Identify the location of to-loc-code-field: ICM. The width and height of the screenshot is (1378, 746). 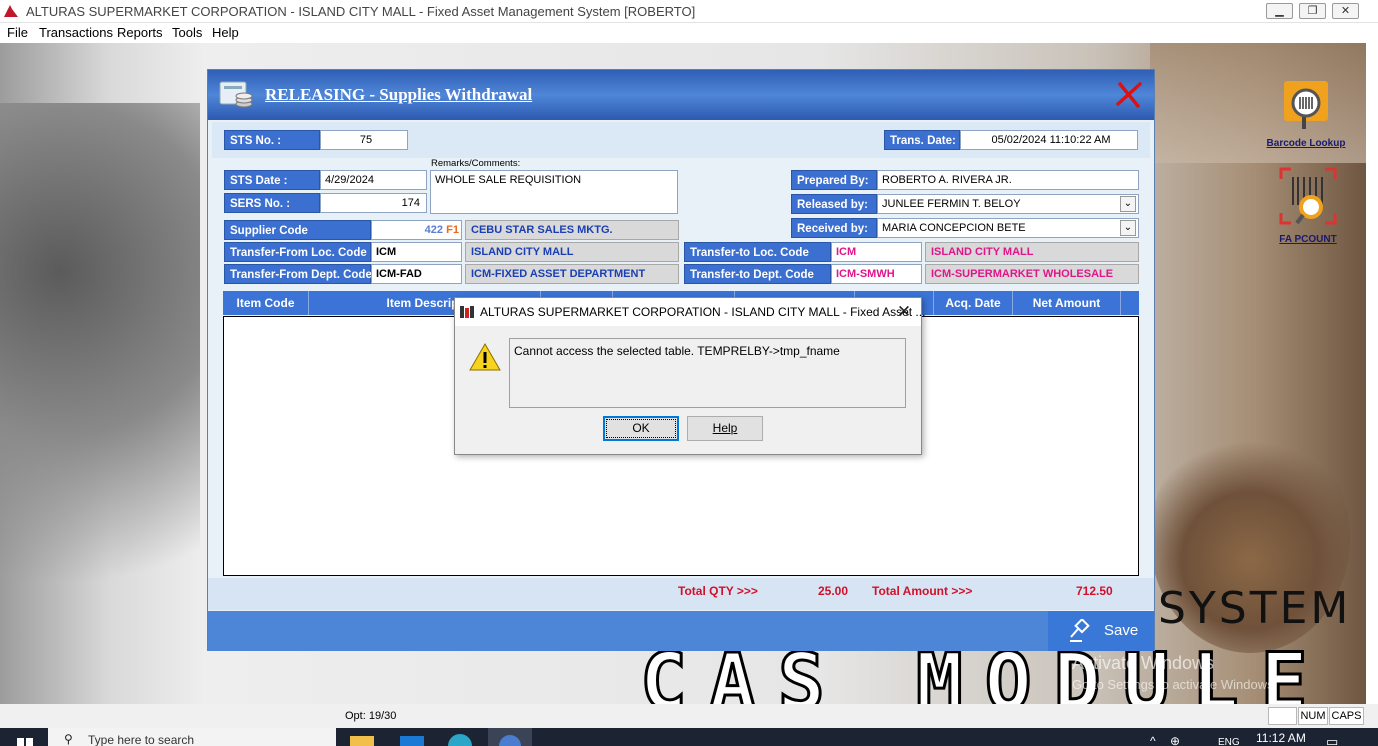
(876, 252).